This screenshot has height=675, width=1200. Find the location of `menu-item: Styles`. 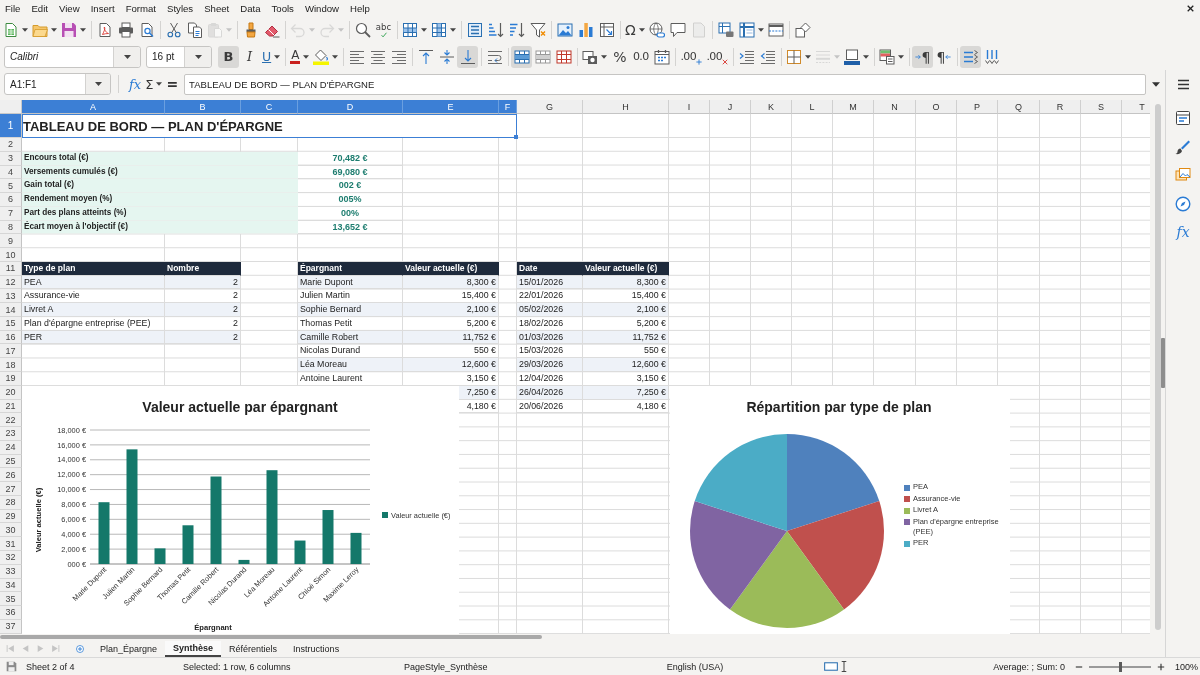

menu-item: Styles is located at coordinates (180, 8).